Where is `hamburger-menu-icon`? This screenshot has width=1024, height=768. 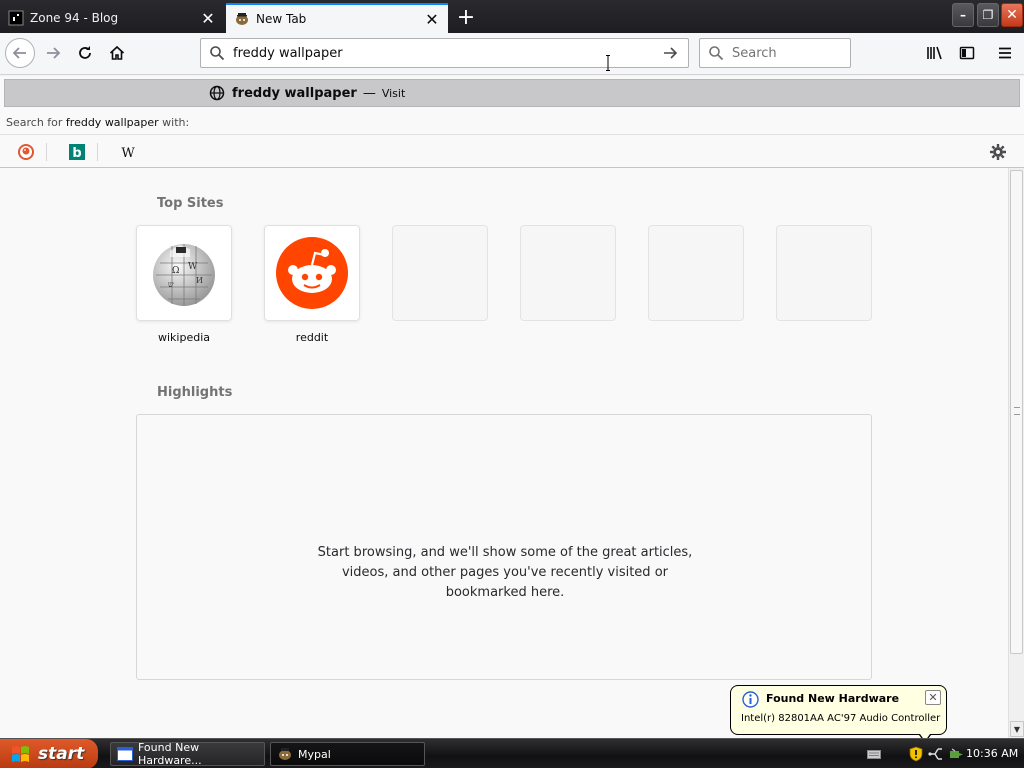 hamburger-menu-icon is located at coordinates (1005, 53).